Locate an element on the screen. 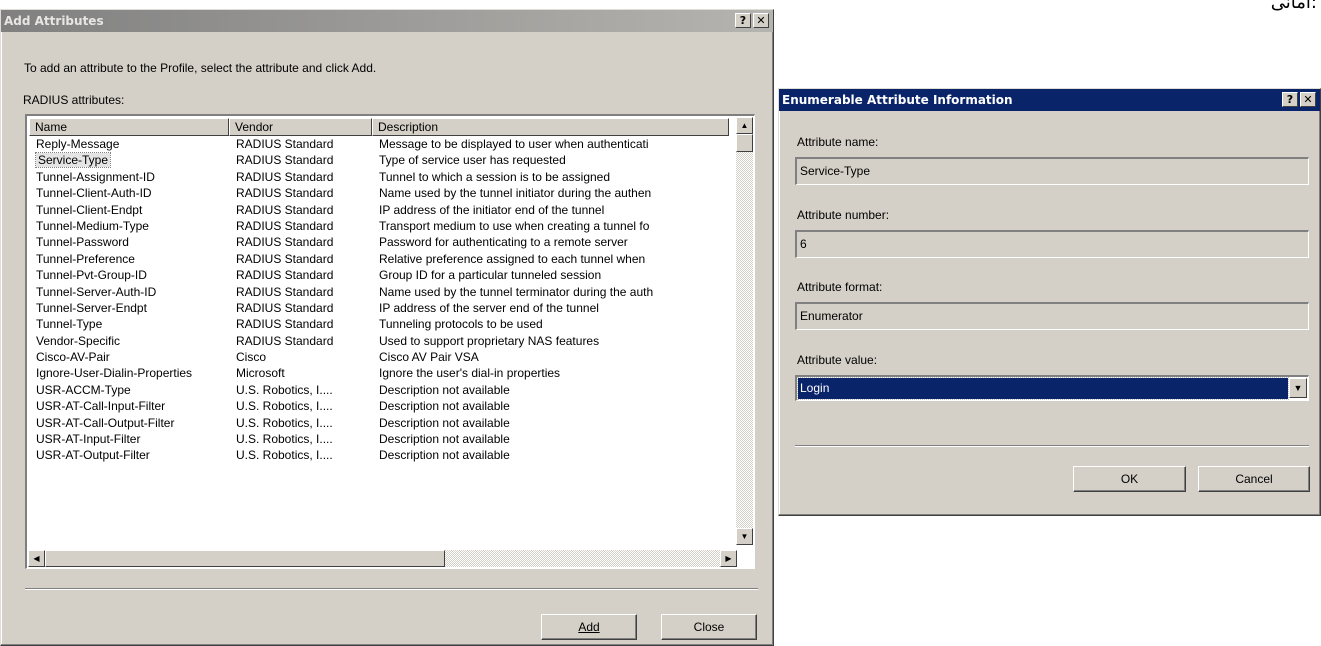 The height and width of the screenshot is (646, 1321). attribute-name: Tunnel-Client-Auth-ID is located at coordinates (94, 193).